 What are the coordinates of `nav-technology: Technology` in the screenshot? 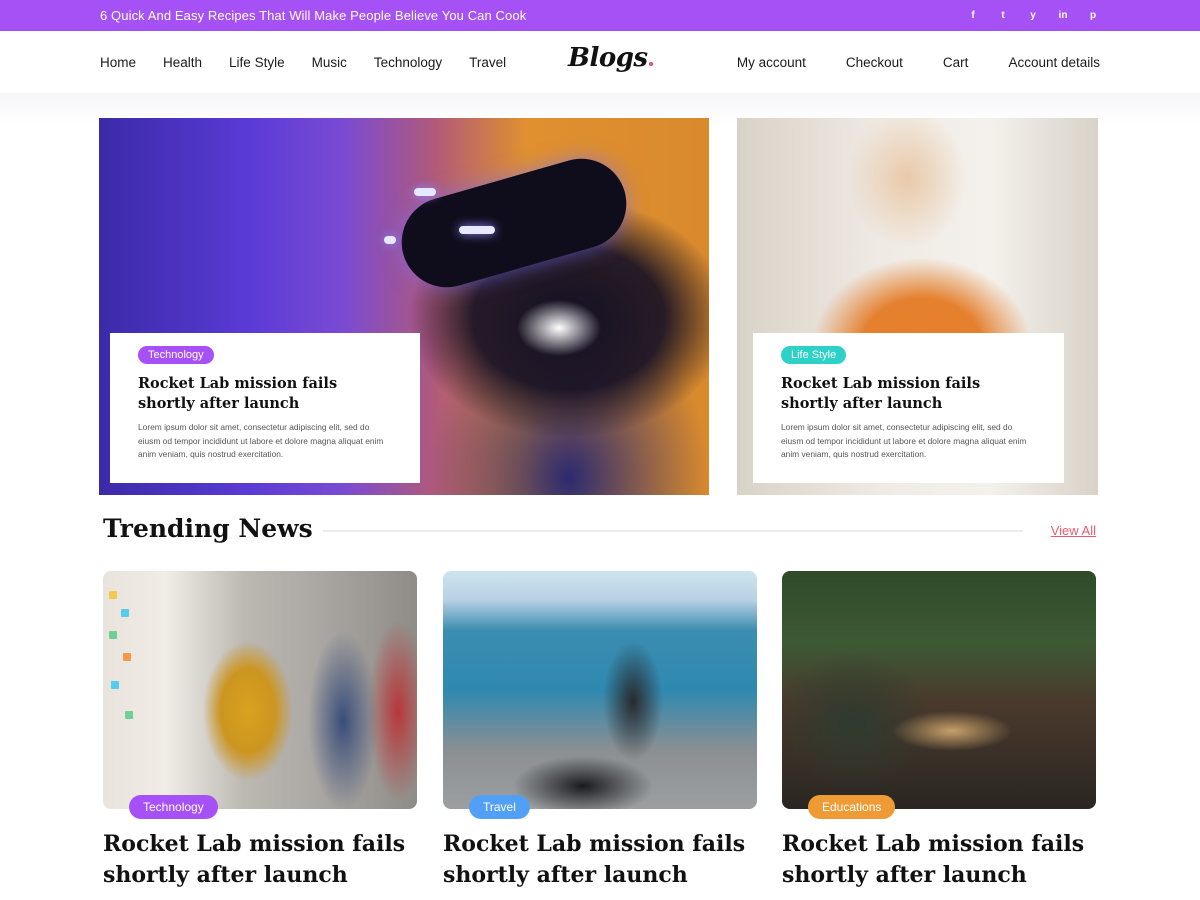 It's located at (408, 62).